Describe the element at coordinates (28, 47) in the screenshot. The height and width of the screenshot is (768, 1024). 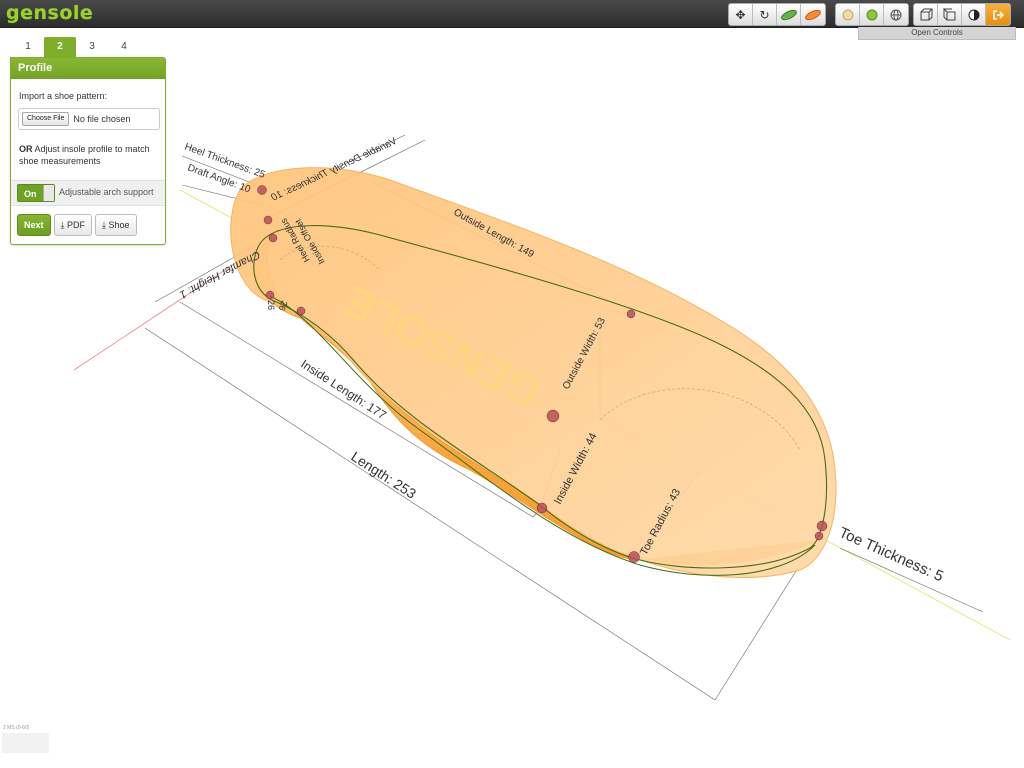
I see `tab-1: 1` at that location.